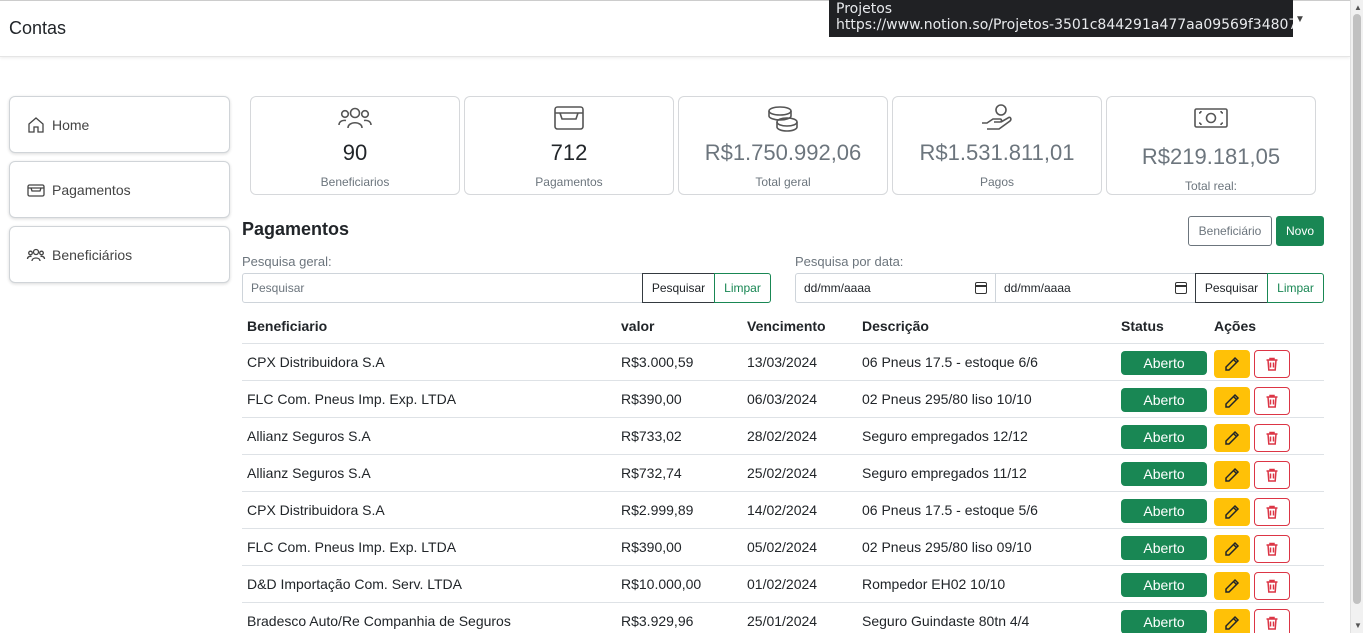 This screenshot has height=633, width=1363. I want to click on sidebar-item-beneficiarios: Beneficiários, so click(119, 254).